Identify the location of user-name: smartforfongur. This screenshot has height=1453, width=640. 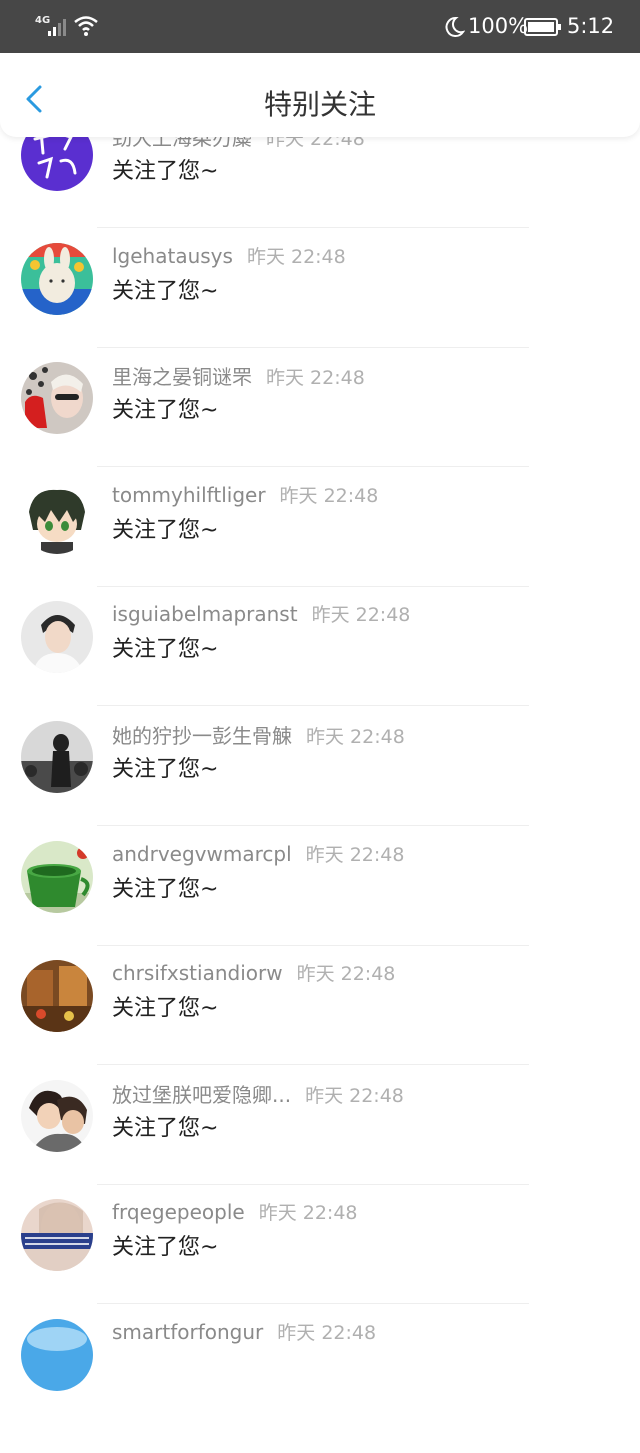
(187, 1332).